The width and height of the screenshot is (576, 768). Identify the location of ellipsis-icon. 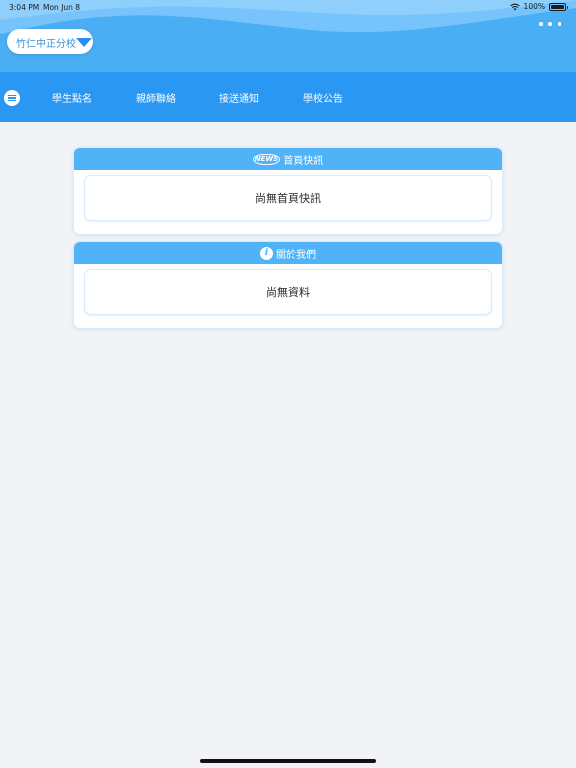
(550, 24).